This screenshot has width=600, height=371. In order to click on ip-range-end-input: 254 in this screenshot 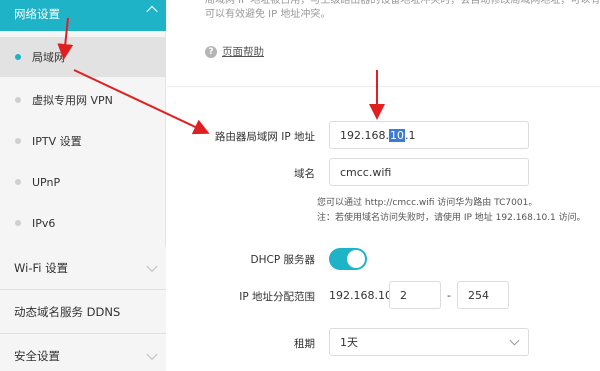, I will do `click(483, 295)`.